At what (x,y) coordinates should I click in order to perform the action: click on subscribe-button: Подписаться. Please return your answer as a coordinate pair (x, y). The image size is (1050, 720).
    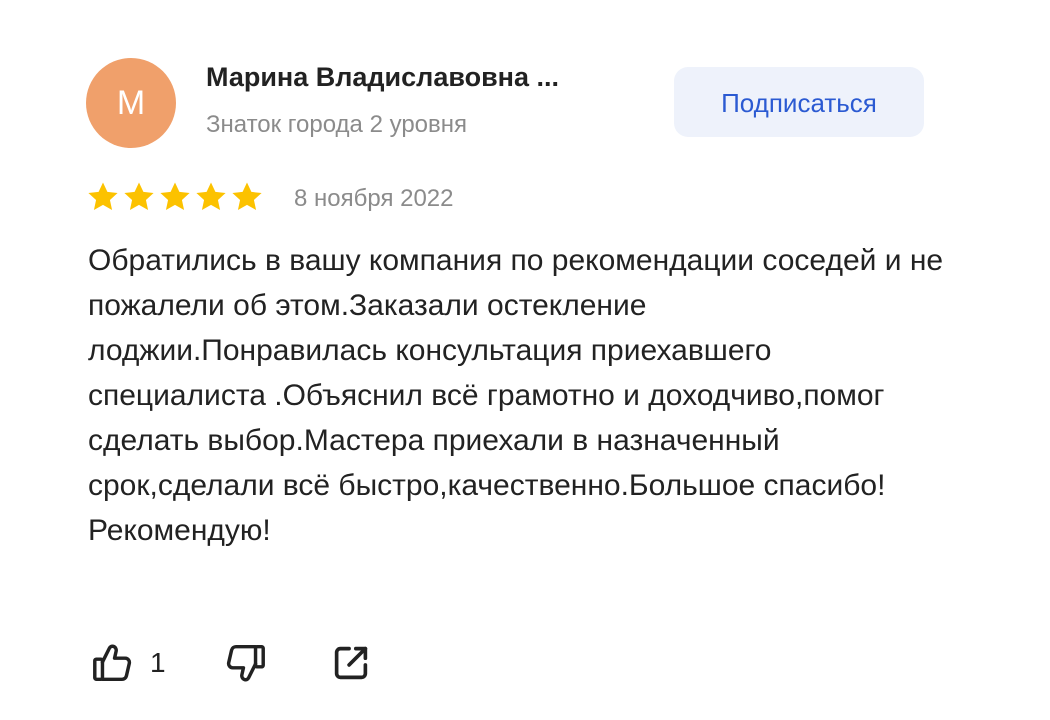
    Looking at the image, I should click on (799, 102).